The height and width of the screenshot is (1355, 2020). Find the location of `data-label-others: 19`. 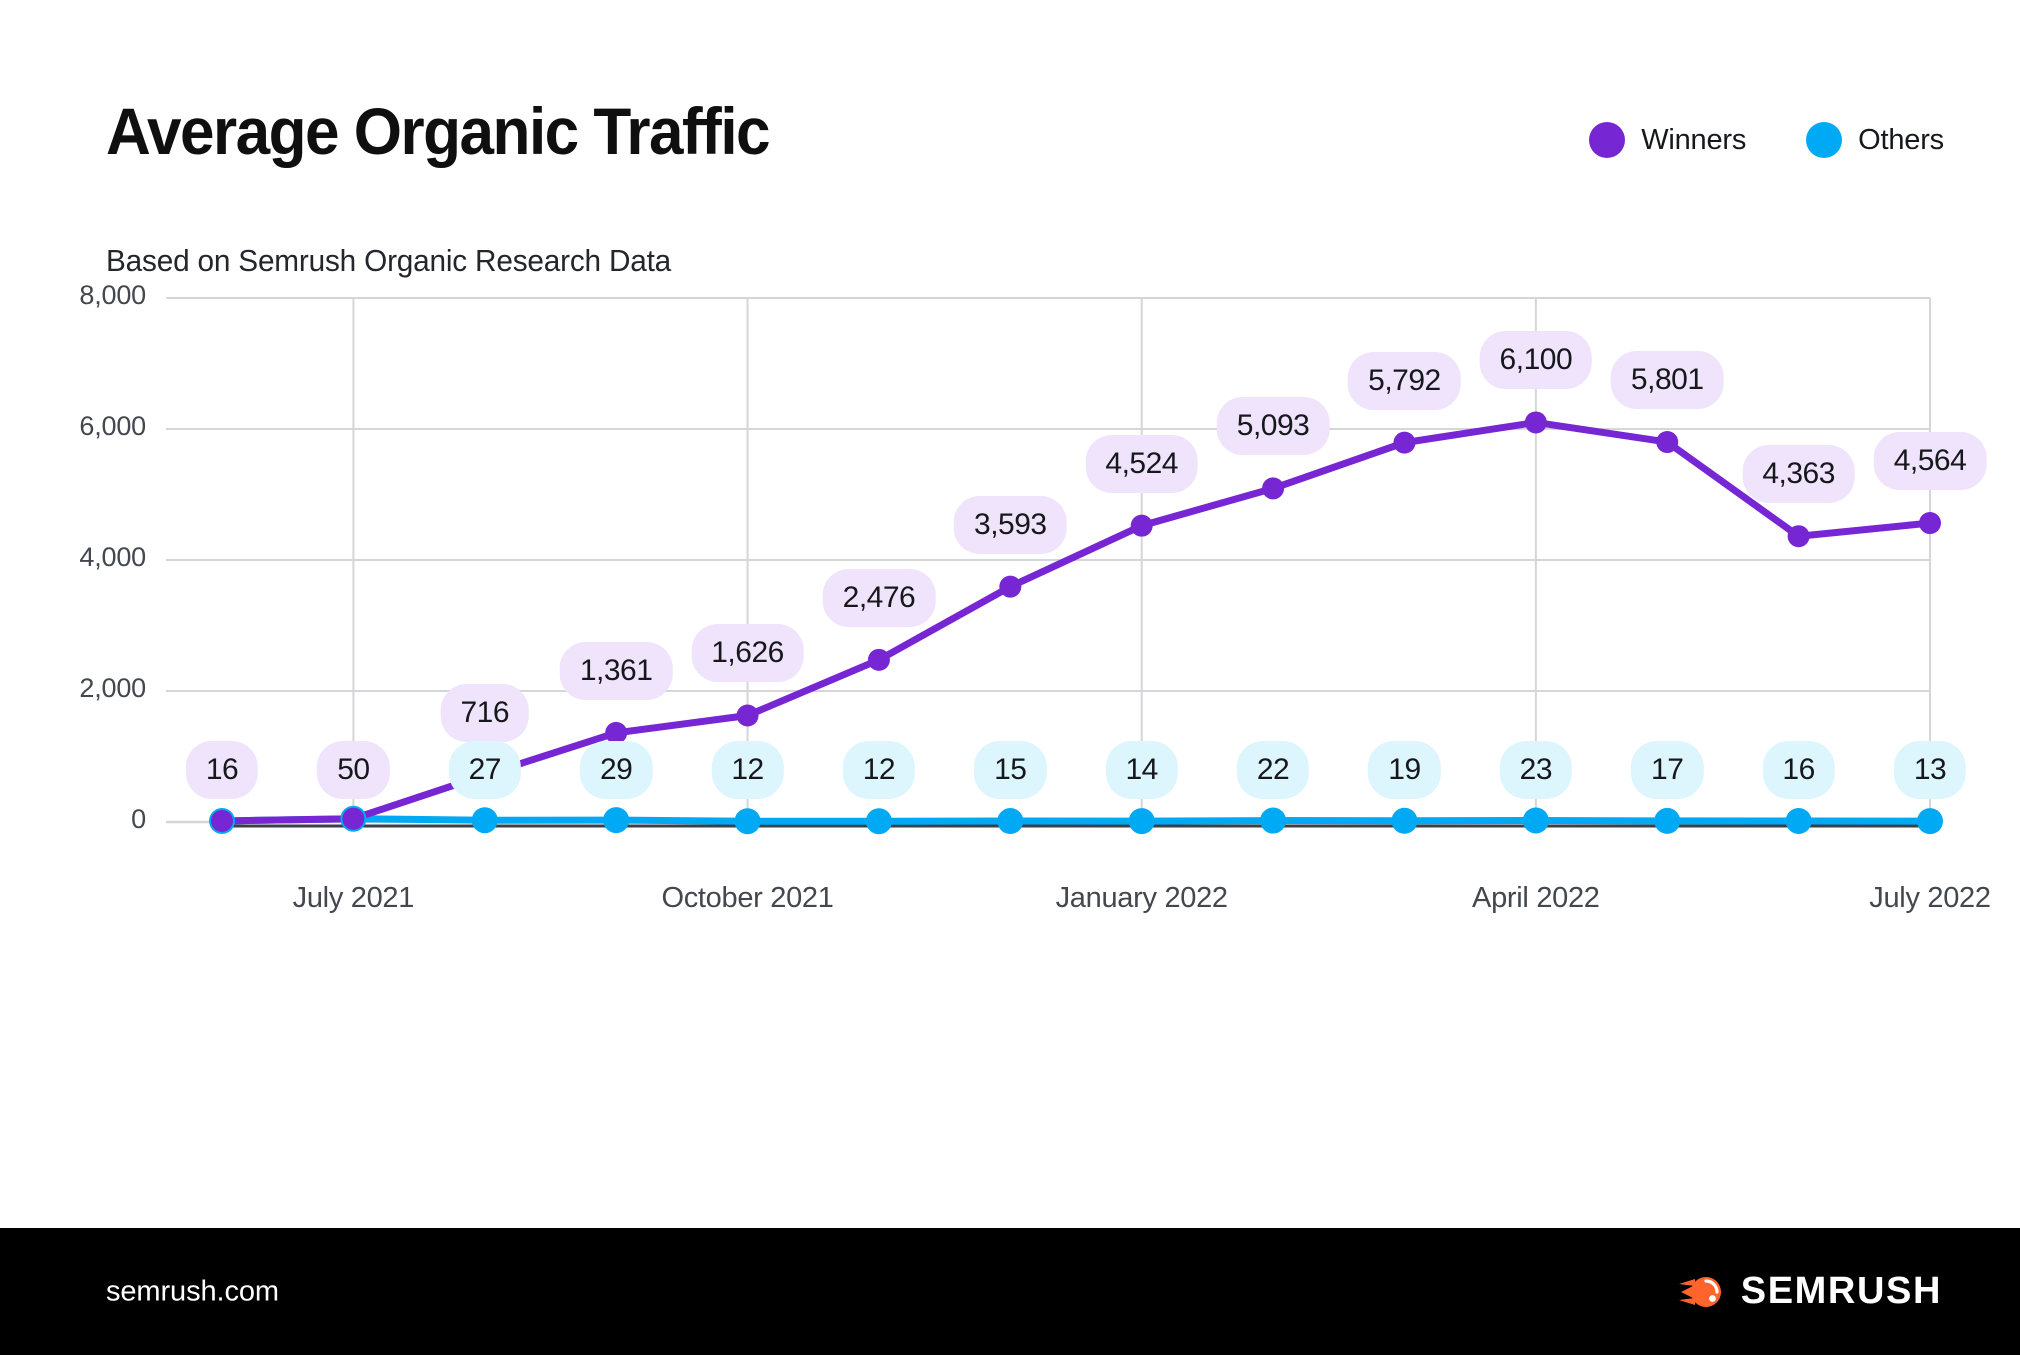

data-label-others: 19 is located at coordinates (1404, 770).